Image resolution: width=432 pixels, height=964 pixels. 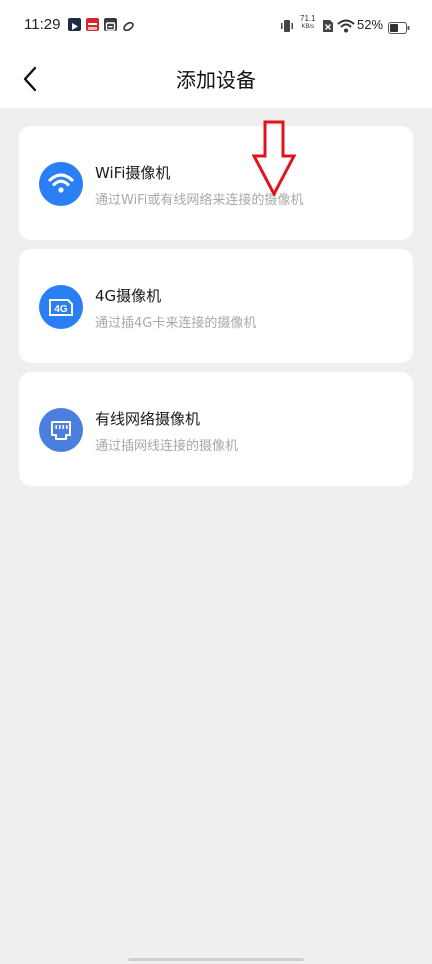 I want to click on net-speed-unit: KB/s, so click(x=308, y=27).